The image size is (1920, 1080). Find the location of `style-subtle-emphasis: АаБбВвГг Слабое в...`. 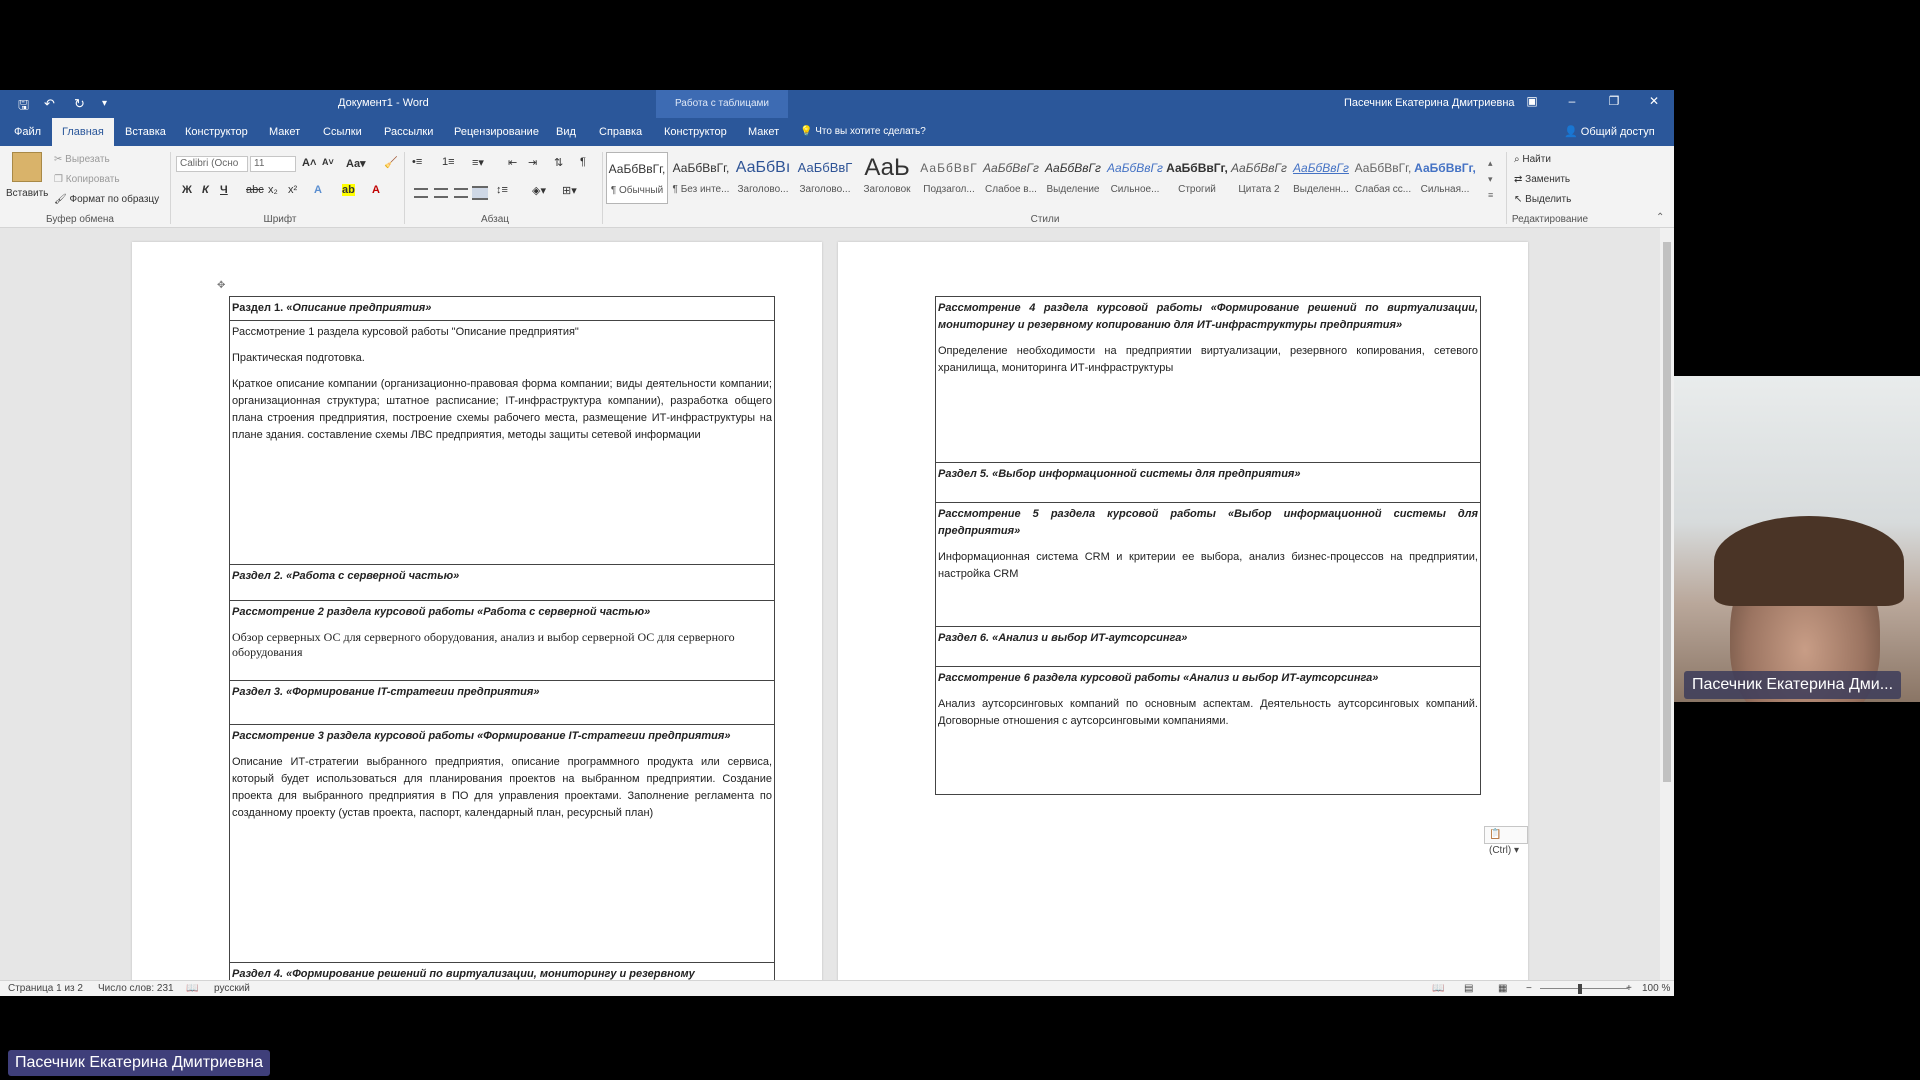

style-subtle-emphasis: АаБбВвГг Слабое в... is located at coordinates (1011, 178).